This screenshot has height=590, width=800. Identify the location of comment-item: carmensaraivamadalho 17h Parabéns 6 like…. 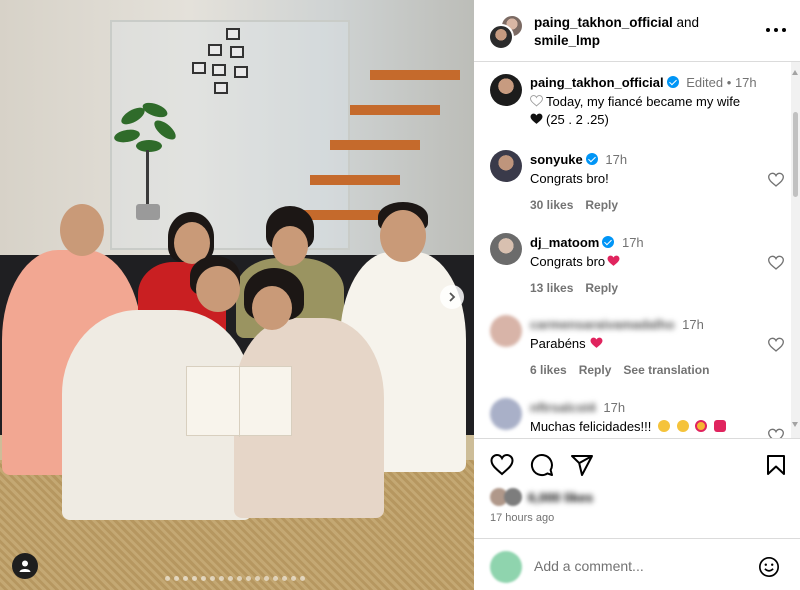
(633, 355).